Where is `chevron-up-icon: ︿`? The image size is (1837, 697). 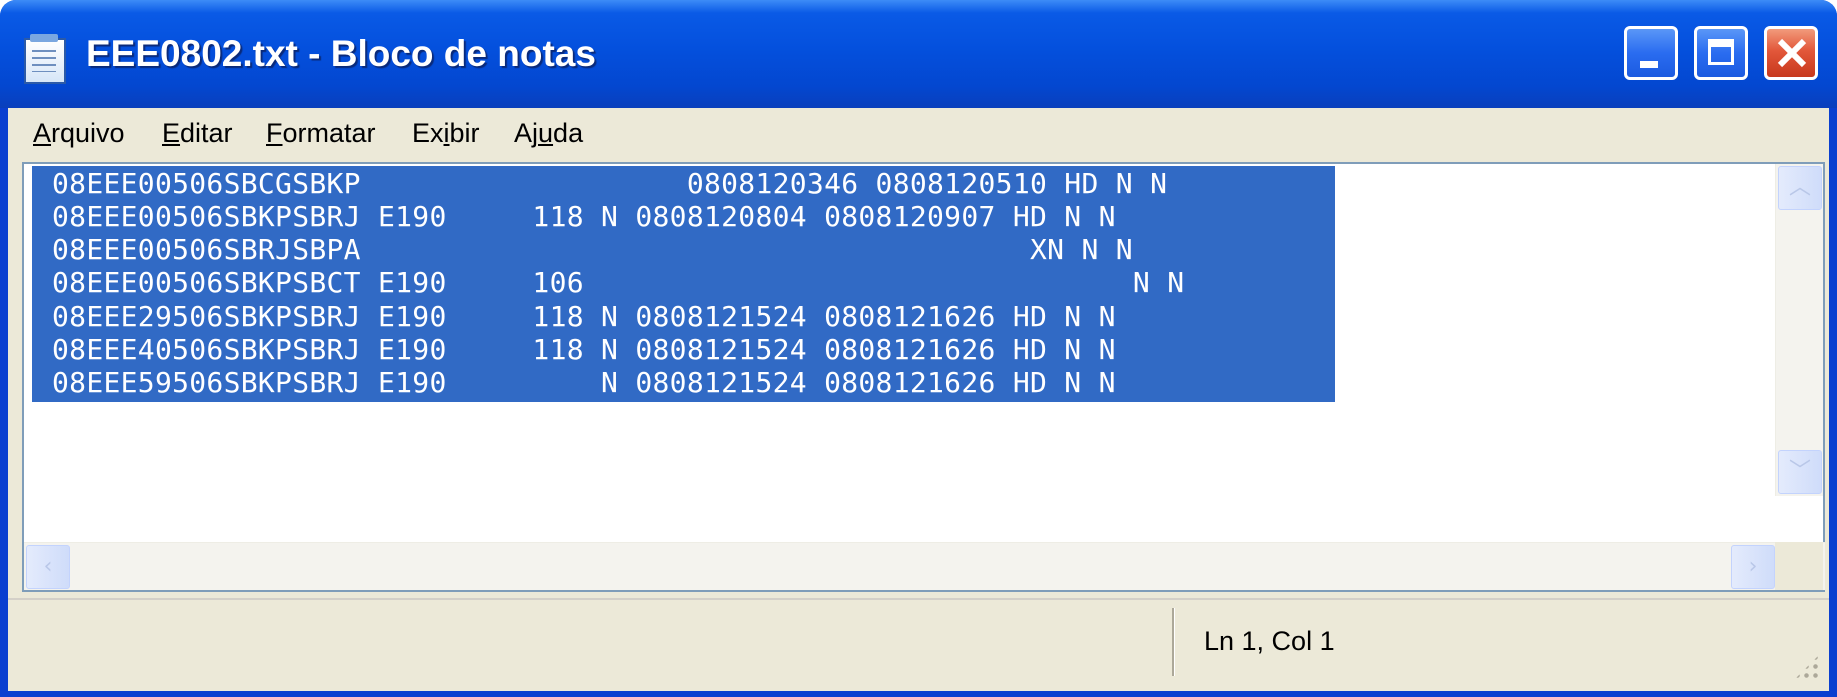 chevron-up-icon: ︿ is located at coordinates (1799, 187).